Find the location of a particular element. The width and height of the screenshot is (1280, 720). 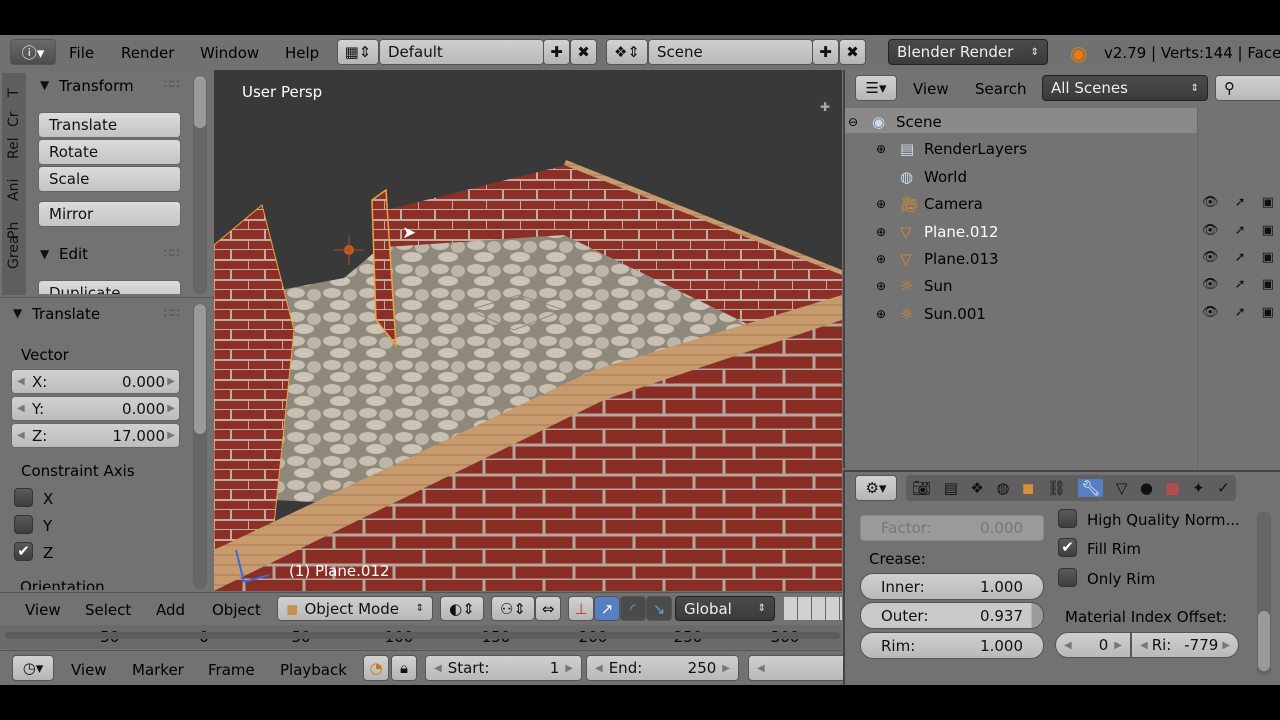

menu-add: Add is located at coordinates (170, 610).